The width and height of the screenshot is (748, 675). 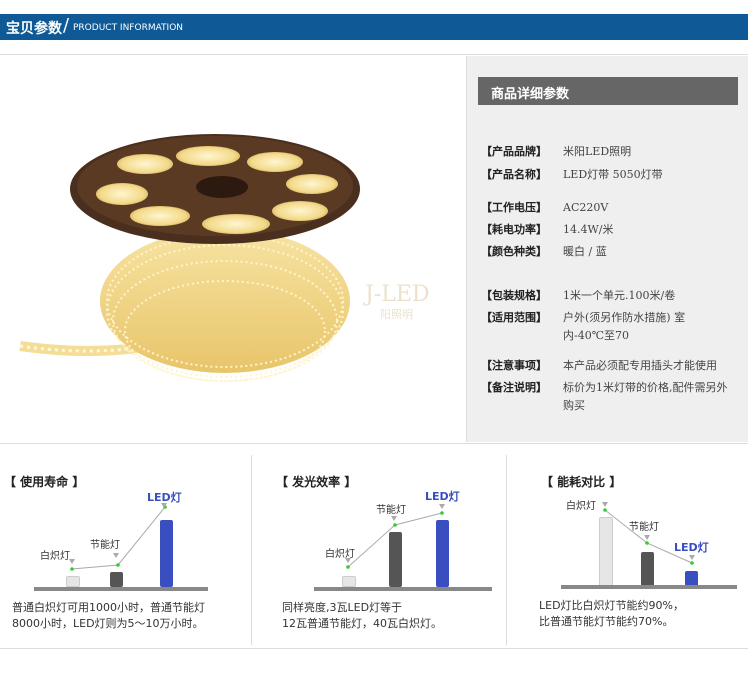 What do you see at coordinates (108, 623) in the screenshot?
I see `desc-line: 8000小时，LED灯则为5～10万小时。` at bounding box center [108, 623].